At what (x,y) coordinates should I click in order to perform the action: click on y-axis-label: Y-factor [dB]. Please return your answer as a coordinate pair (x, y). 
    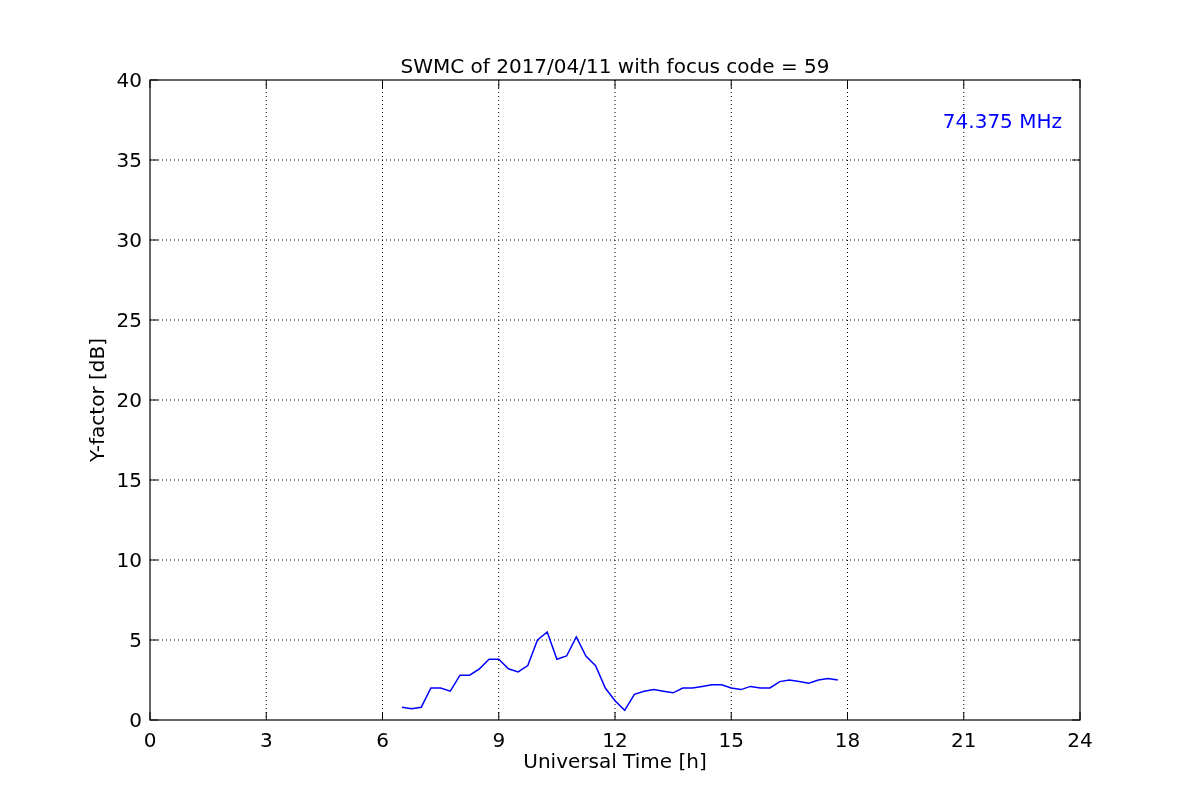
    Looking at the image, I should click on (97, 400).